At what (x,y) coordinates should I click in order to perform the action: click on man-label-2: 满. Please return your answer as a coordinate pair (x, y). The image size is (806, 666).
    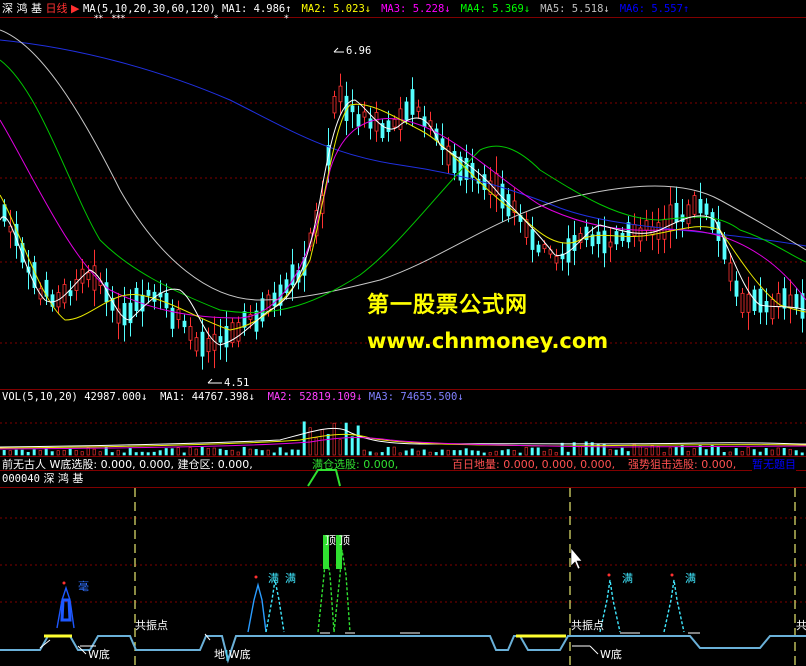
    Looking at the image, I should click on (290, 578).